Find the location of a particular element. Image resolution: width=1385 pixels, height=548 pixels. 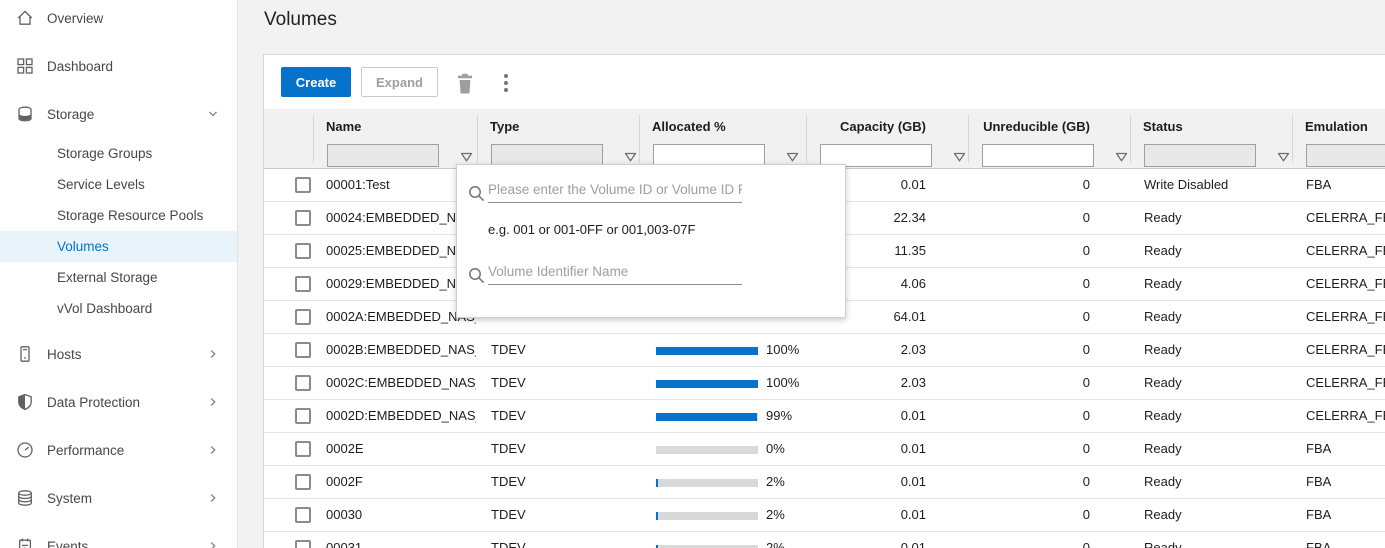

sidebar-item-storage: Storage is located at coordinates (118, 114).